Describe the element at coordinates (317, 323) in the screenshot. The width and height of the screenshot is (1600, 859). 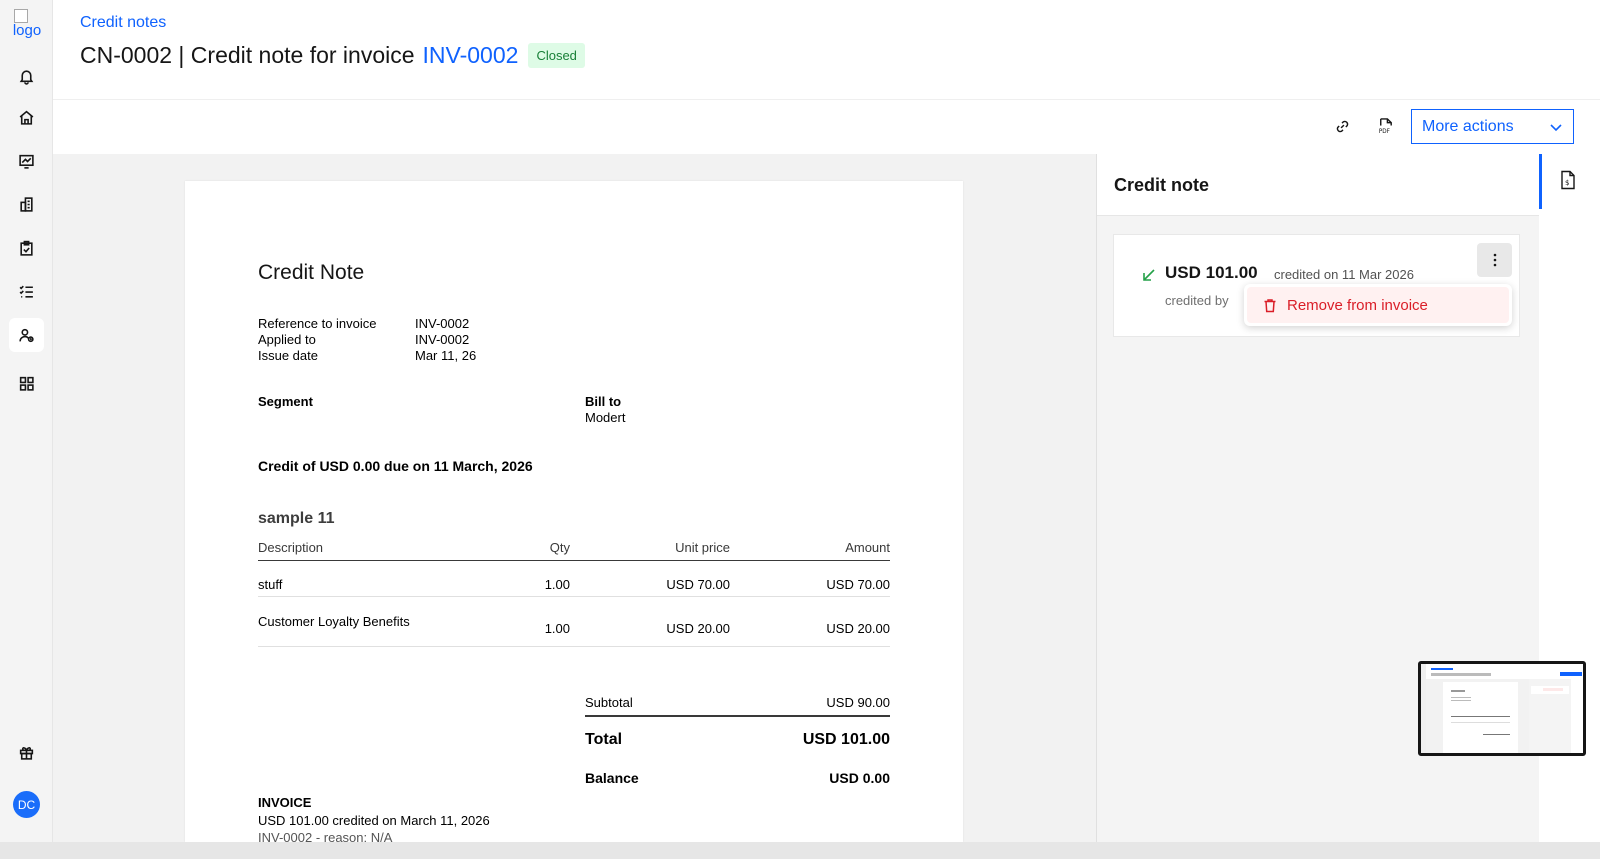
I see `meta-label-reference: Reference to invoice` at that location.